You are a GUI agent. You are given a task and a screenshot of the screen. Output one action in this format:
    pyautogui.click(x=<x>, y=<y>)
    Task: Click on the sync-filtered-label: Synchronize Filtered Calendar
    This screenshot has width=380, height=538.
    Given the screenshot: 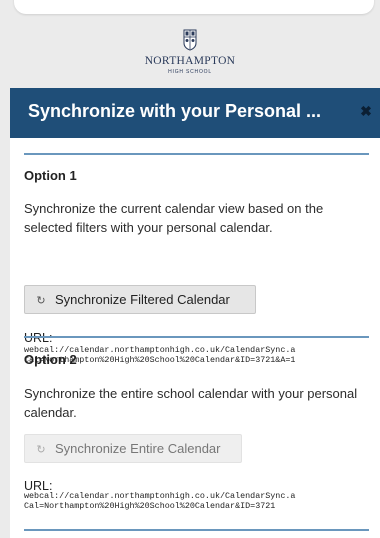 What is the action you would take?
    pyautogui.click(x=142, y=299)
    